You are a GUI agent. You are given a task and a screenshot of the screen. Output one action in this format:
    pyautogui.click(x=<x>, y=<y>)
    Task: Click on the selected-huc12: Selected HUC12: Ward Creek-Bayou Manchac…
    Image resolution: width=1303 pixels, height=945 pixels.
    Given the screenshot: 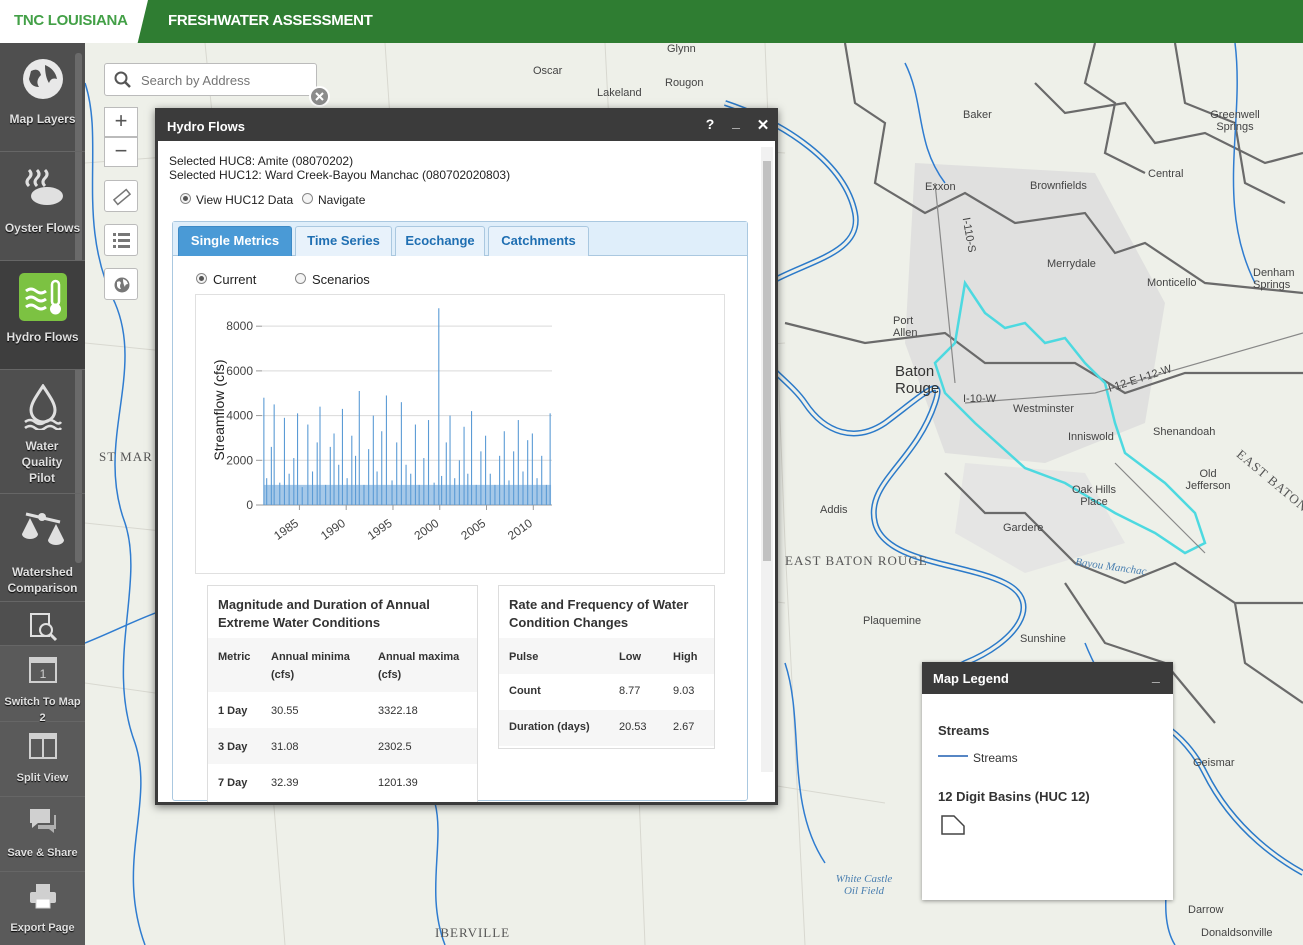 What is the action you would take?
    pyautogui.click(x=340, y=175)
    